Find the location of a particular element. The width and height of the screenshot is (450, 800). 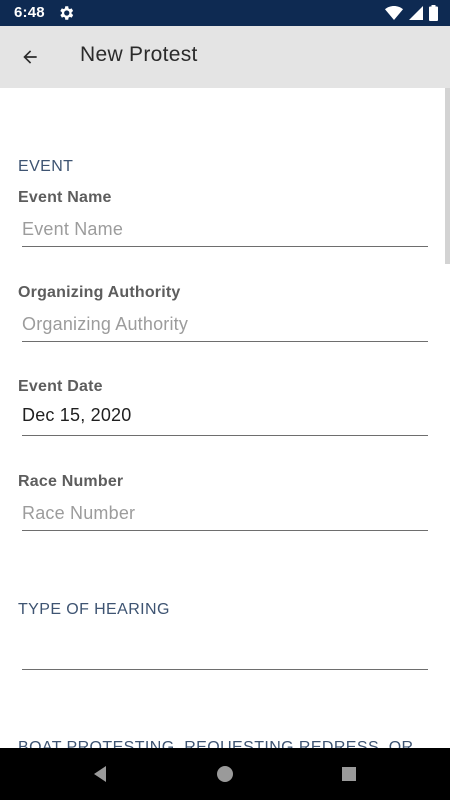

event-date-label: Event Date is located at coordinates (60, 386).